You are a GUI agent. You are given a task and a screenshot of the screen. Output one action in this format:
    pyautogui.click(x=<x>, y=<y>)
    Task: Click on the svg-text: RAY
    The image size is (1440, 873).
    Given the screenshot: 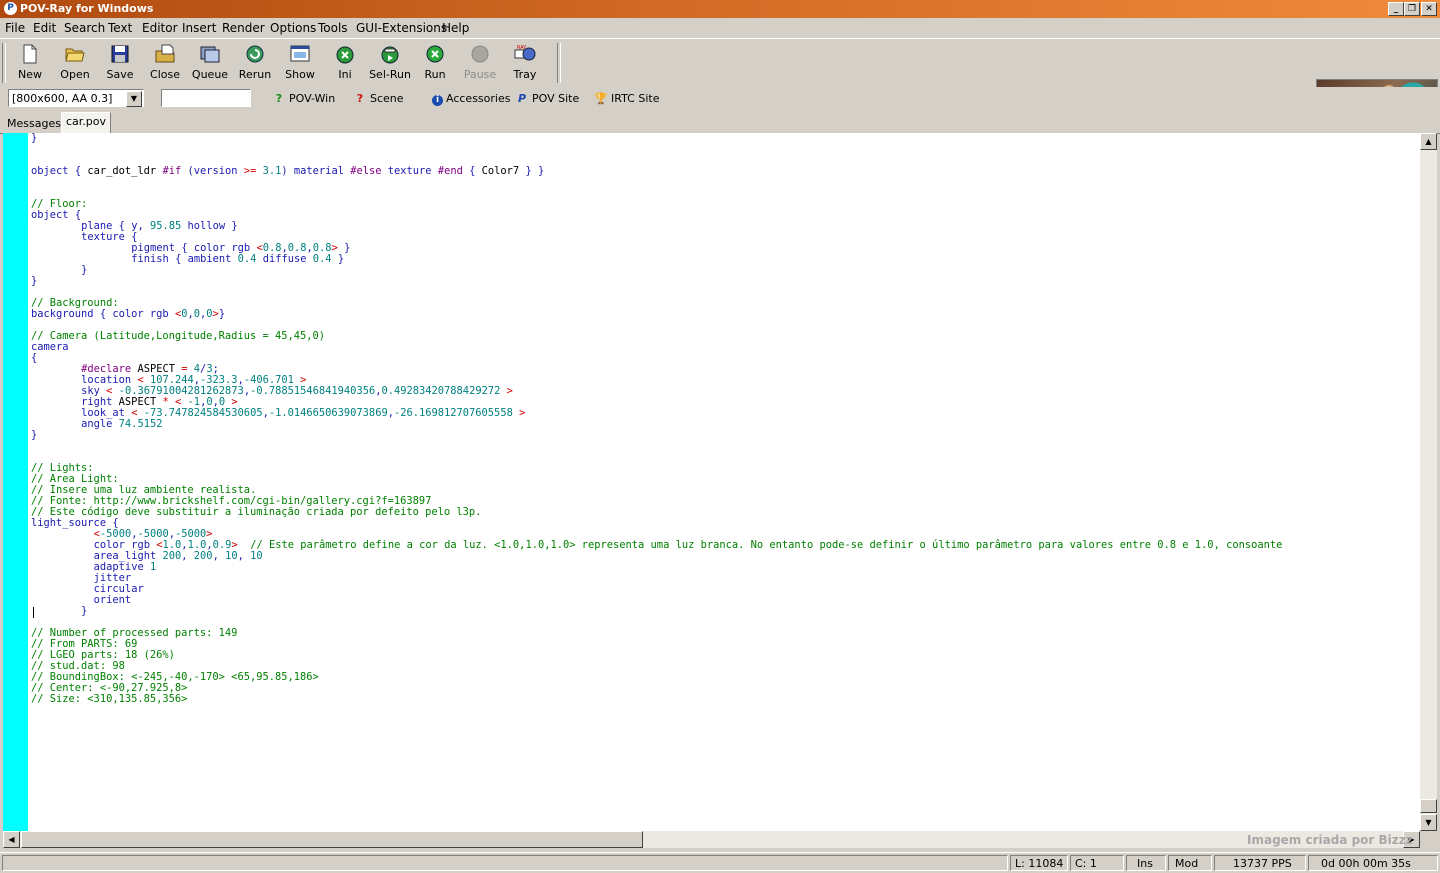 What is the action you would take?
    pyautogui.click(x=522, y=48)
    